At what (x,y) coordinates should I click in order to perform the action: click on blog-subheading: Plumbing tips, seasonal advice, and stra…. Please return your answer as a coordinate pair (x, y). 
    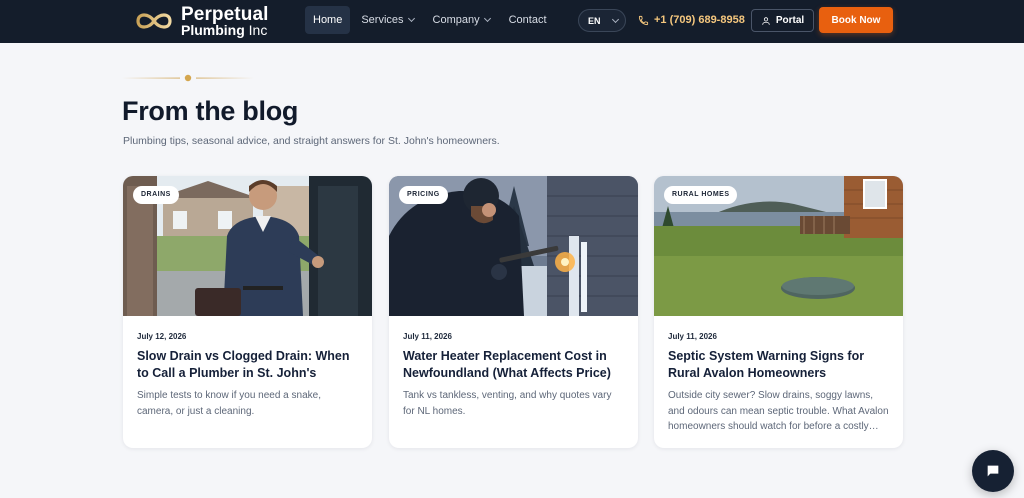
    Looking at the image, I should click on (311, 141).